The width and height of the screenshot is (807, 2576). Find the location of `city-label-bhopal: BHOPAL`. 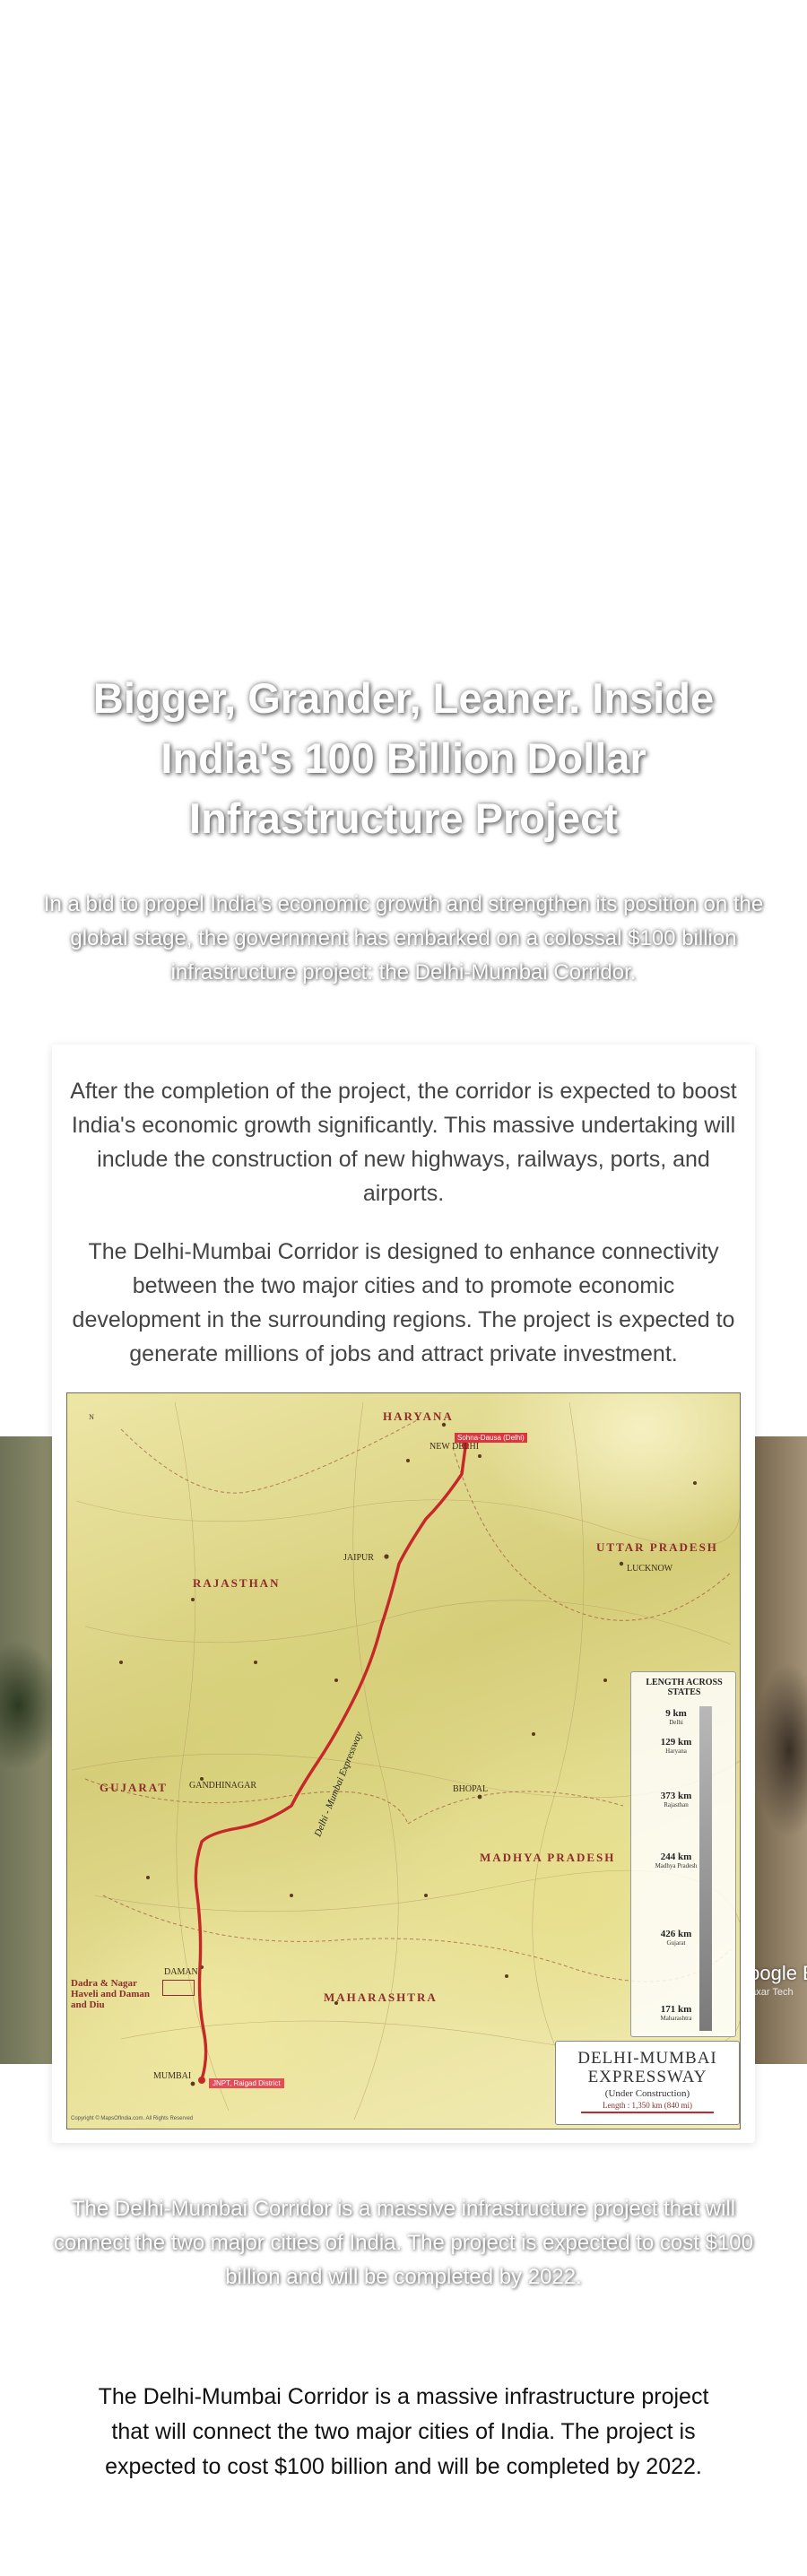

city-label-bhopal: BHOPAL is located at coordinates (471, 1789).